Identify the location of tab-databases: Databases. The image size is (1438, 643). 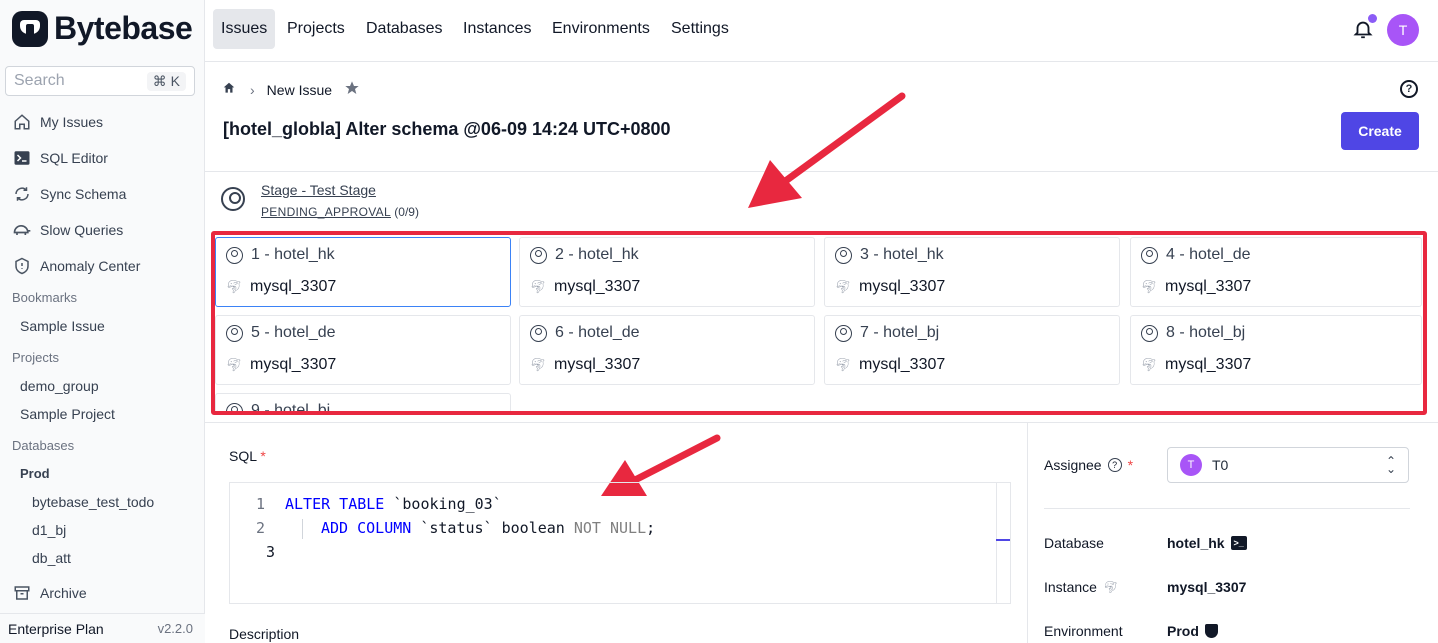
(404, 29).